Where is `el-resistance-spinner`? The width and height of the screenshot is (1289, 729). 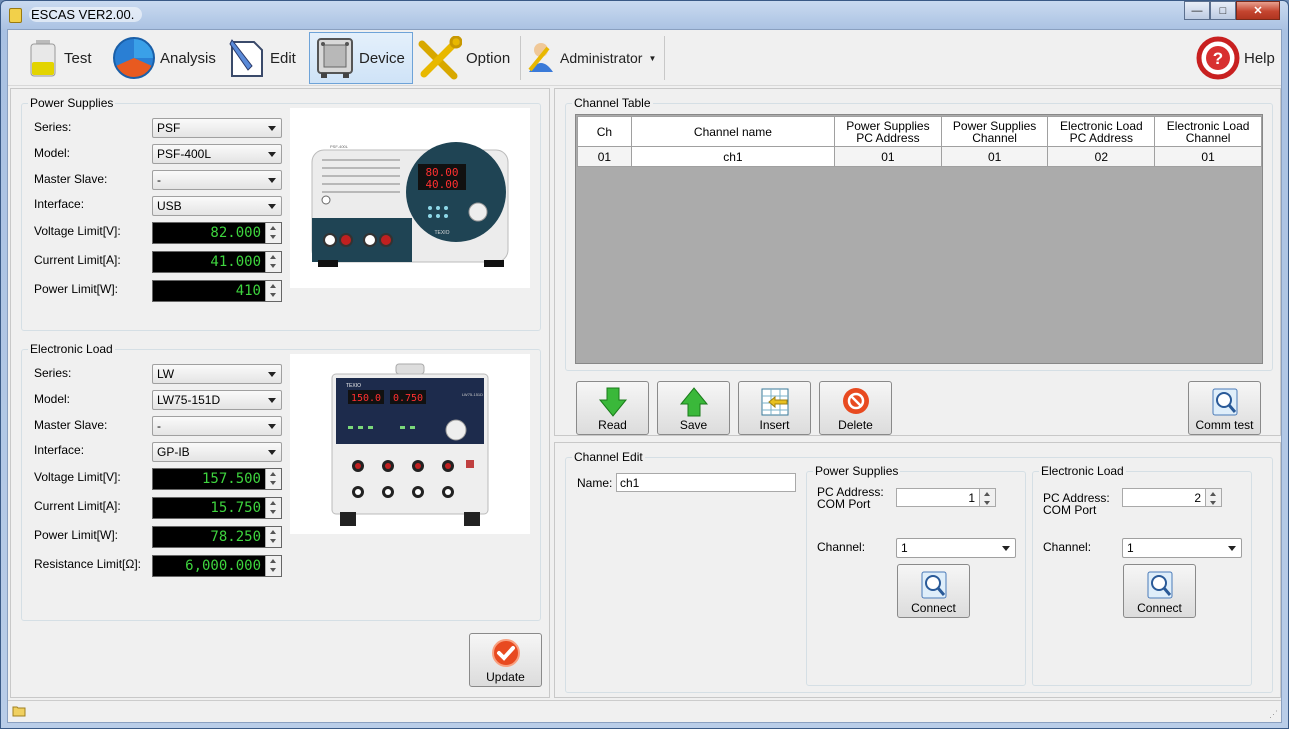
el-resistance-spinner is located at coordinates (273, 566).